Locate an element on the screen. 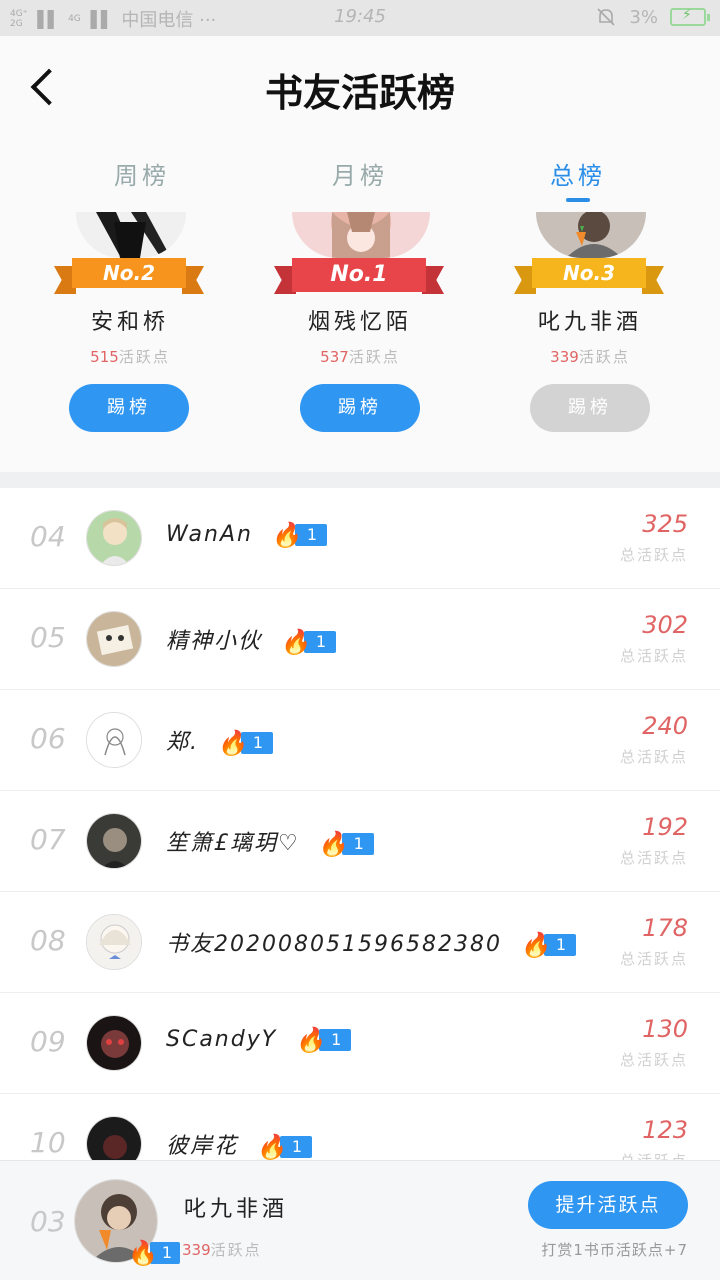 Image resolution: width=720 pixels, height=1280 pixels. score-value: 302 is located at coordinates (665, 625).